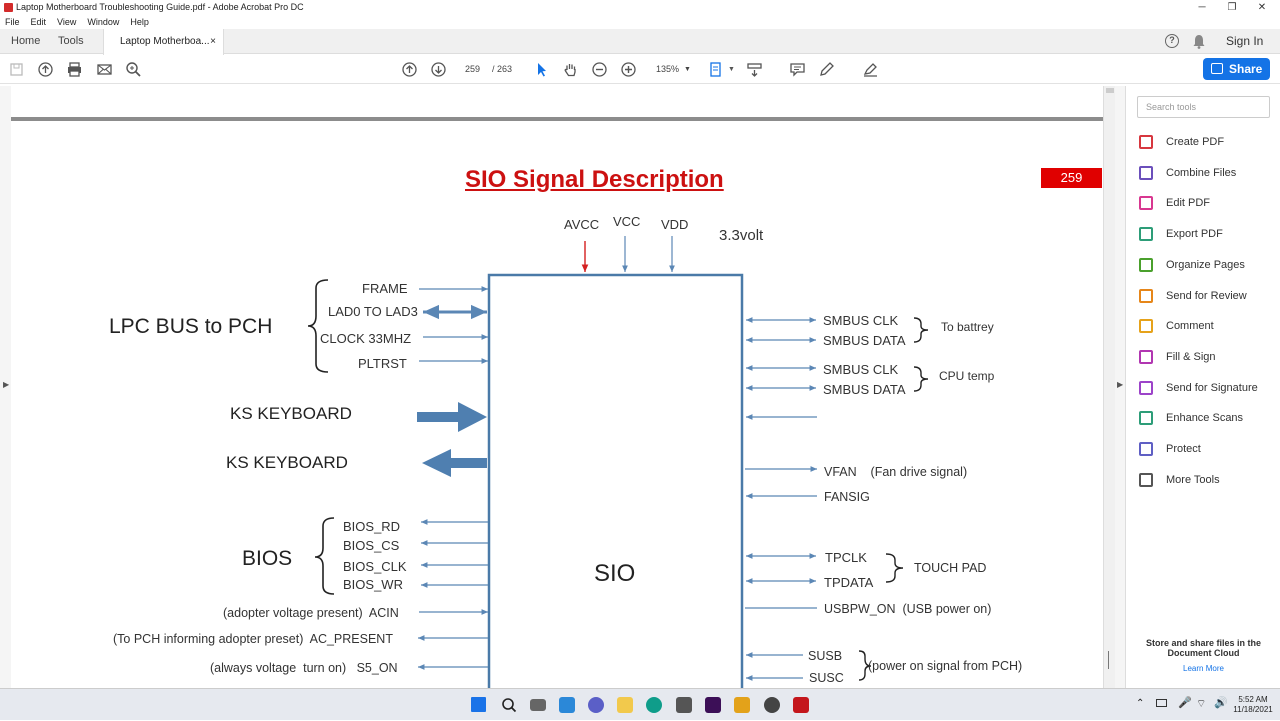 Image resolution: width=1280 pixels, height=721 pixels. I want to click on tool-edit-pdf-icon, so click(1146, 203).